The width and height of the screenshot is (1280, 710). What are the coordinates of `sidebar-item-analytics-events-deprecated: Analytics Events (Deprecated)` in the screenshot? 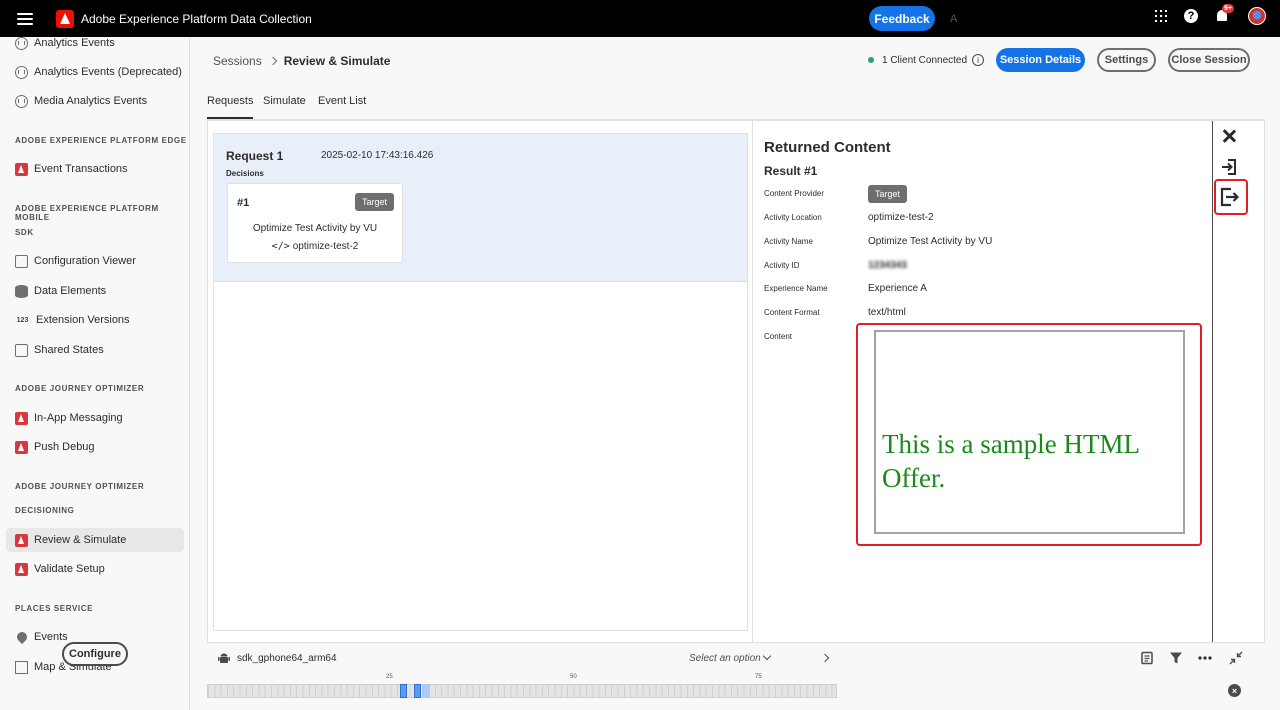 It's located at (95, 72).